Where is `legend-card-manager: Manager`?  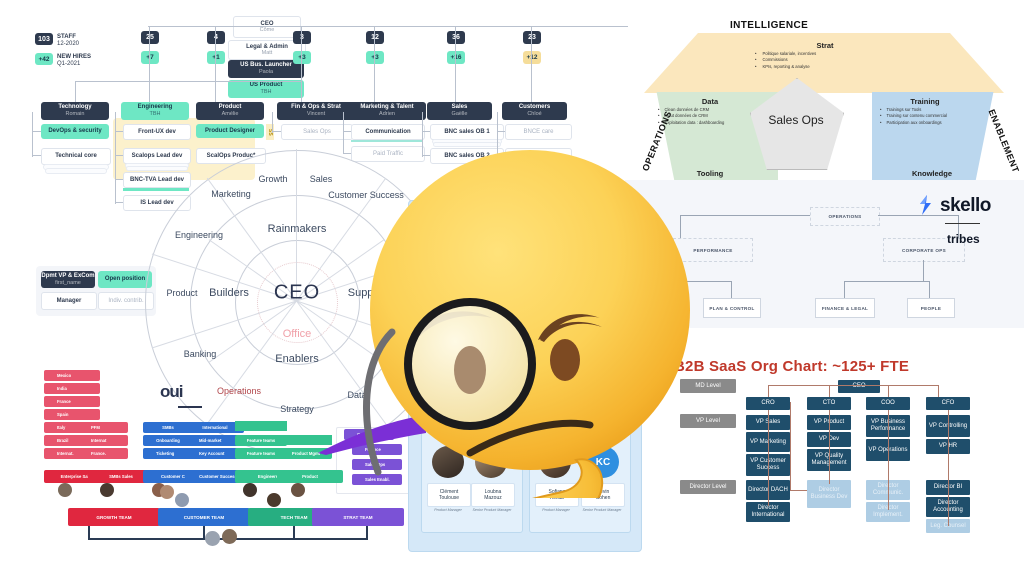
legend-card-manager: Manager is located at coordinates (69, 301).